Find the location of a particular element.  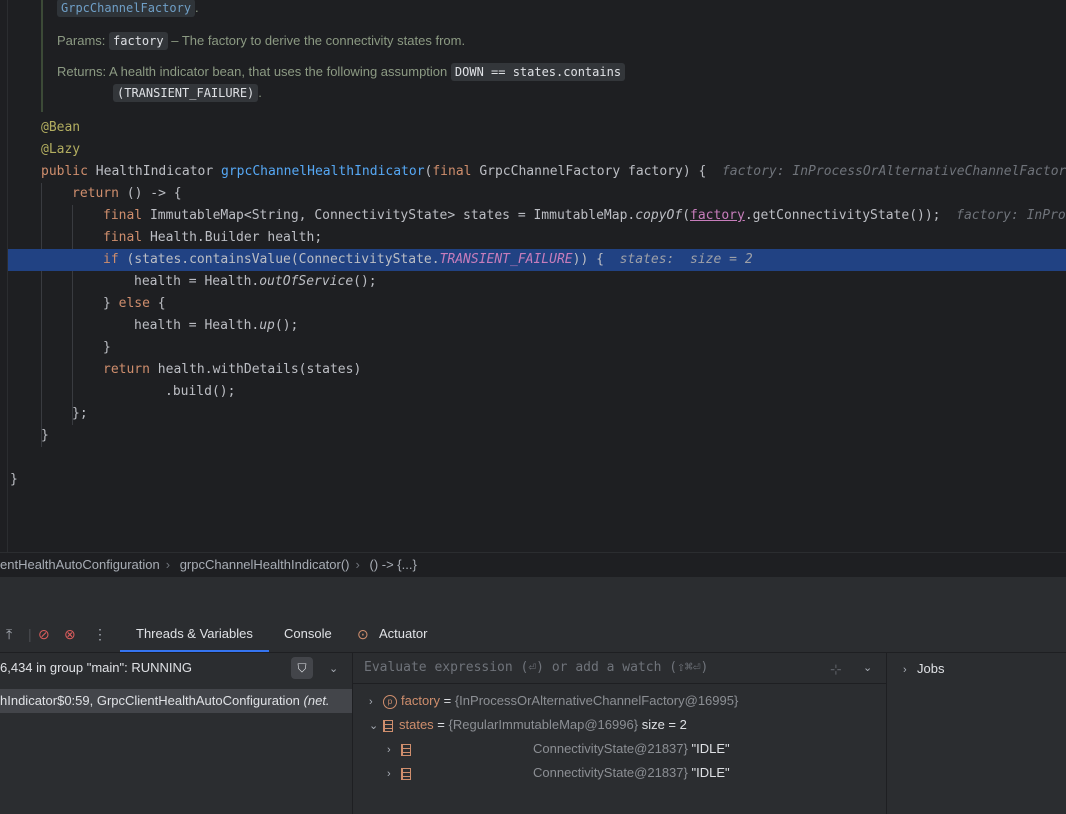

code-line-return-health: return health.withDetails(states) is located at coordinates (232, 369).